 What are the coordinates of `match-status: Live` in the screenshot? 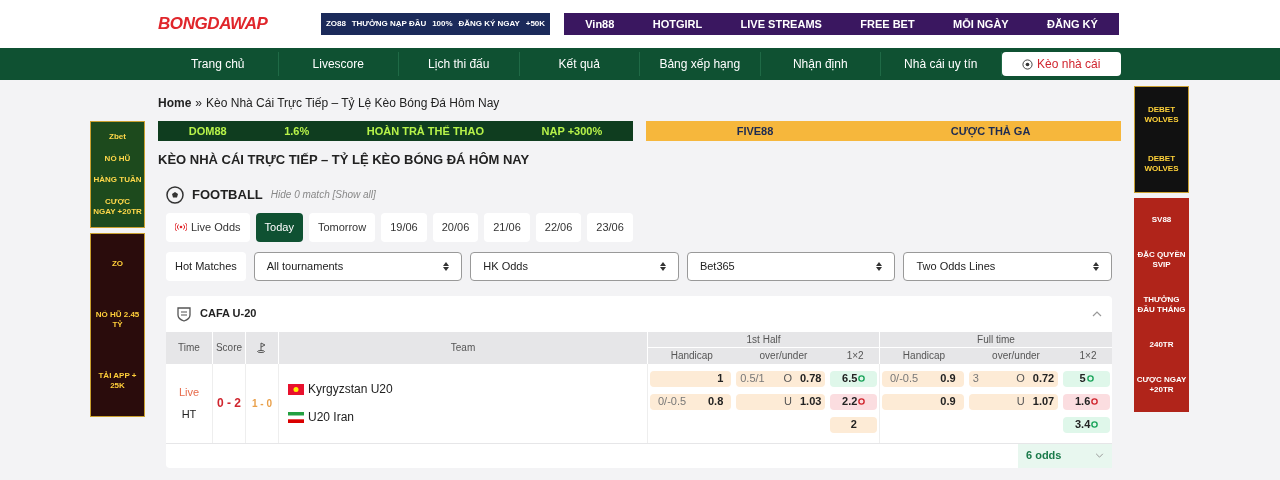 It's located at (189, 392).